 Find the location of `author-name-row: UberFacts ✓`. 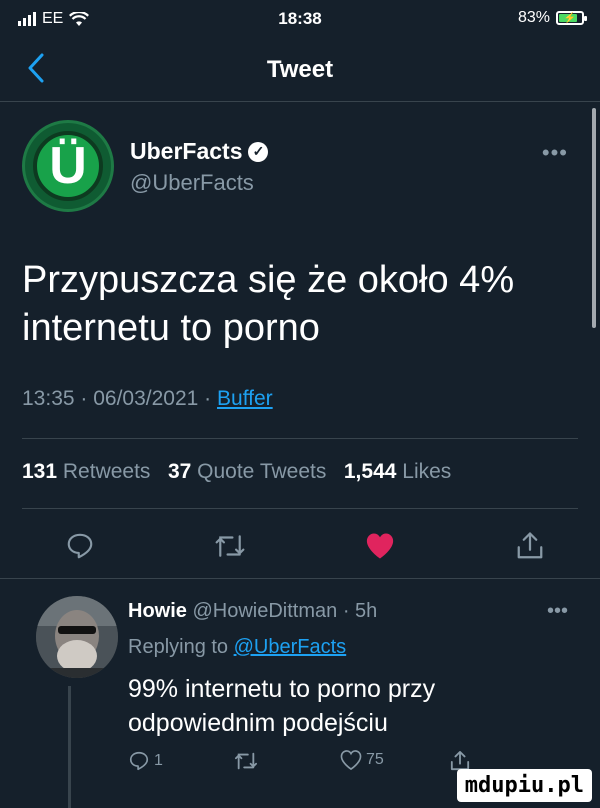

author-name-row: UberFacts ✓ is located at coordinates (199, 151).